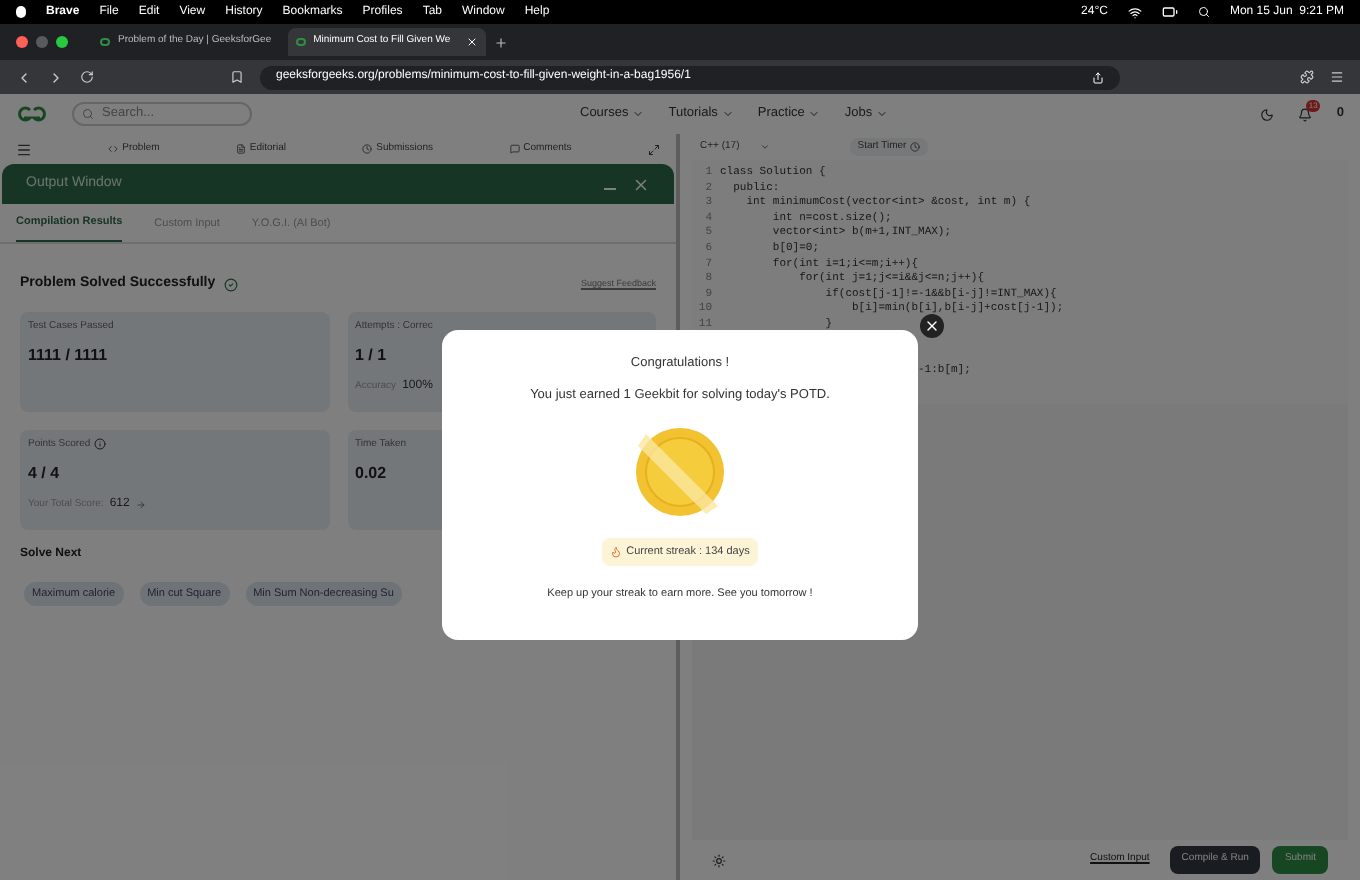  What do you see at coordinates (140, 505) in the screenshot?
I see `arrow-icon` at bounding box center [140, 505].